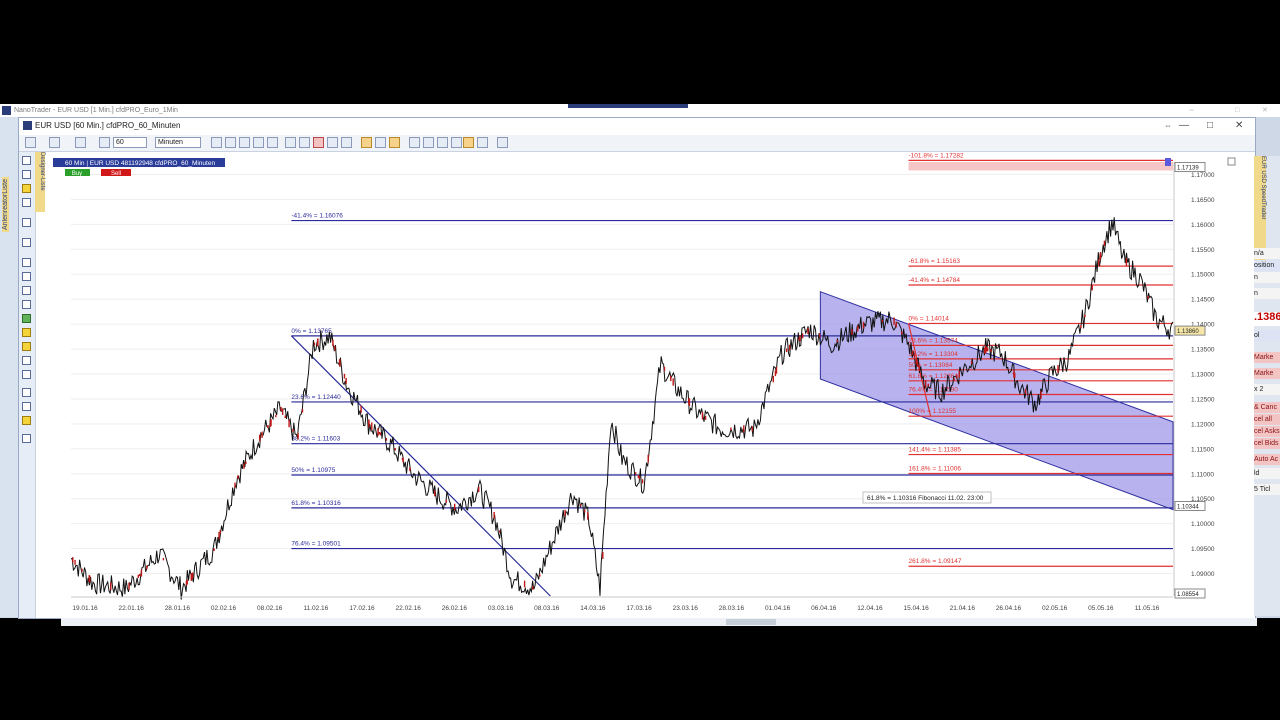 Image resolution: width=1280 pixels, height=720 pixels. Describe the element at coordinates (414, 142) in the screenshot. I see `indicator-icon` at that location.